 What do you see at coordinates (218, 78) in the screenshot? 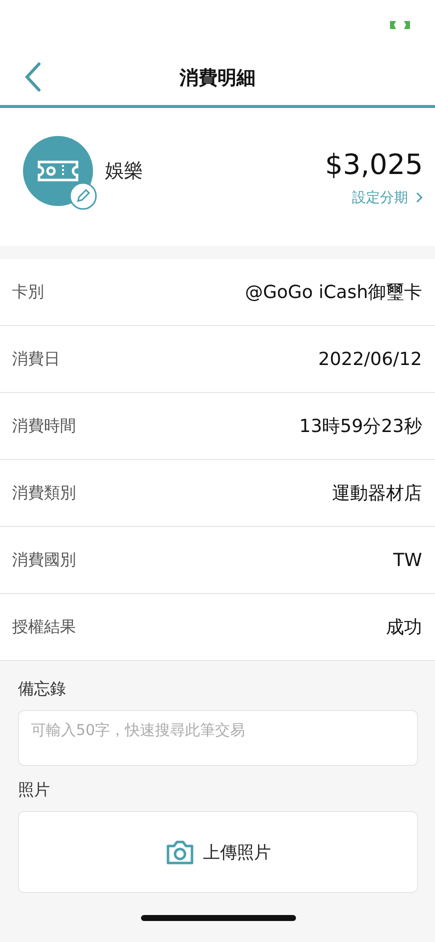
I see `page-title: 消費明細` at bounding box center [218, 78].